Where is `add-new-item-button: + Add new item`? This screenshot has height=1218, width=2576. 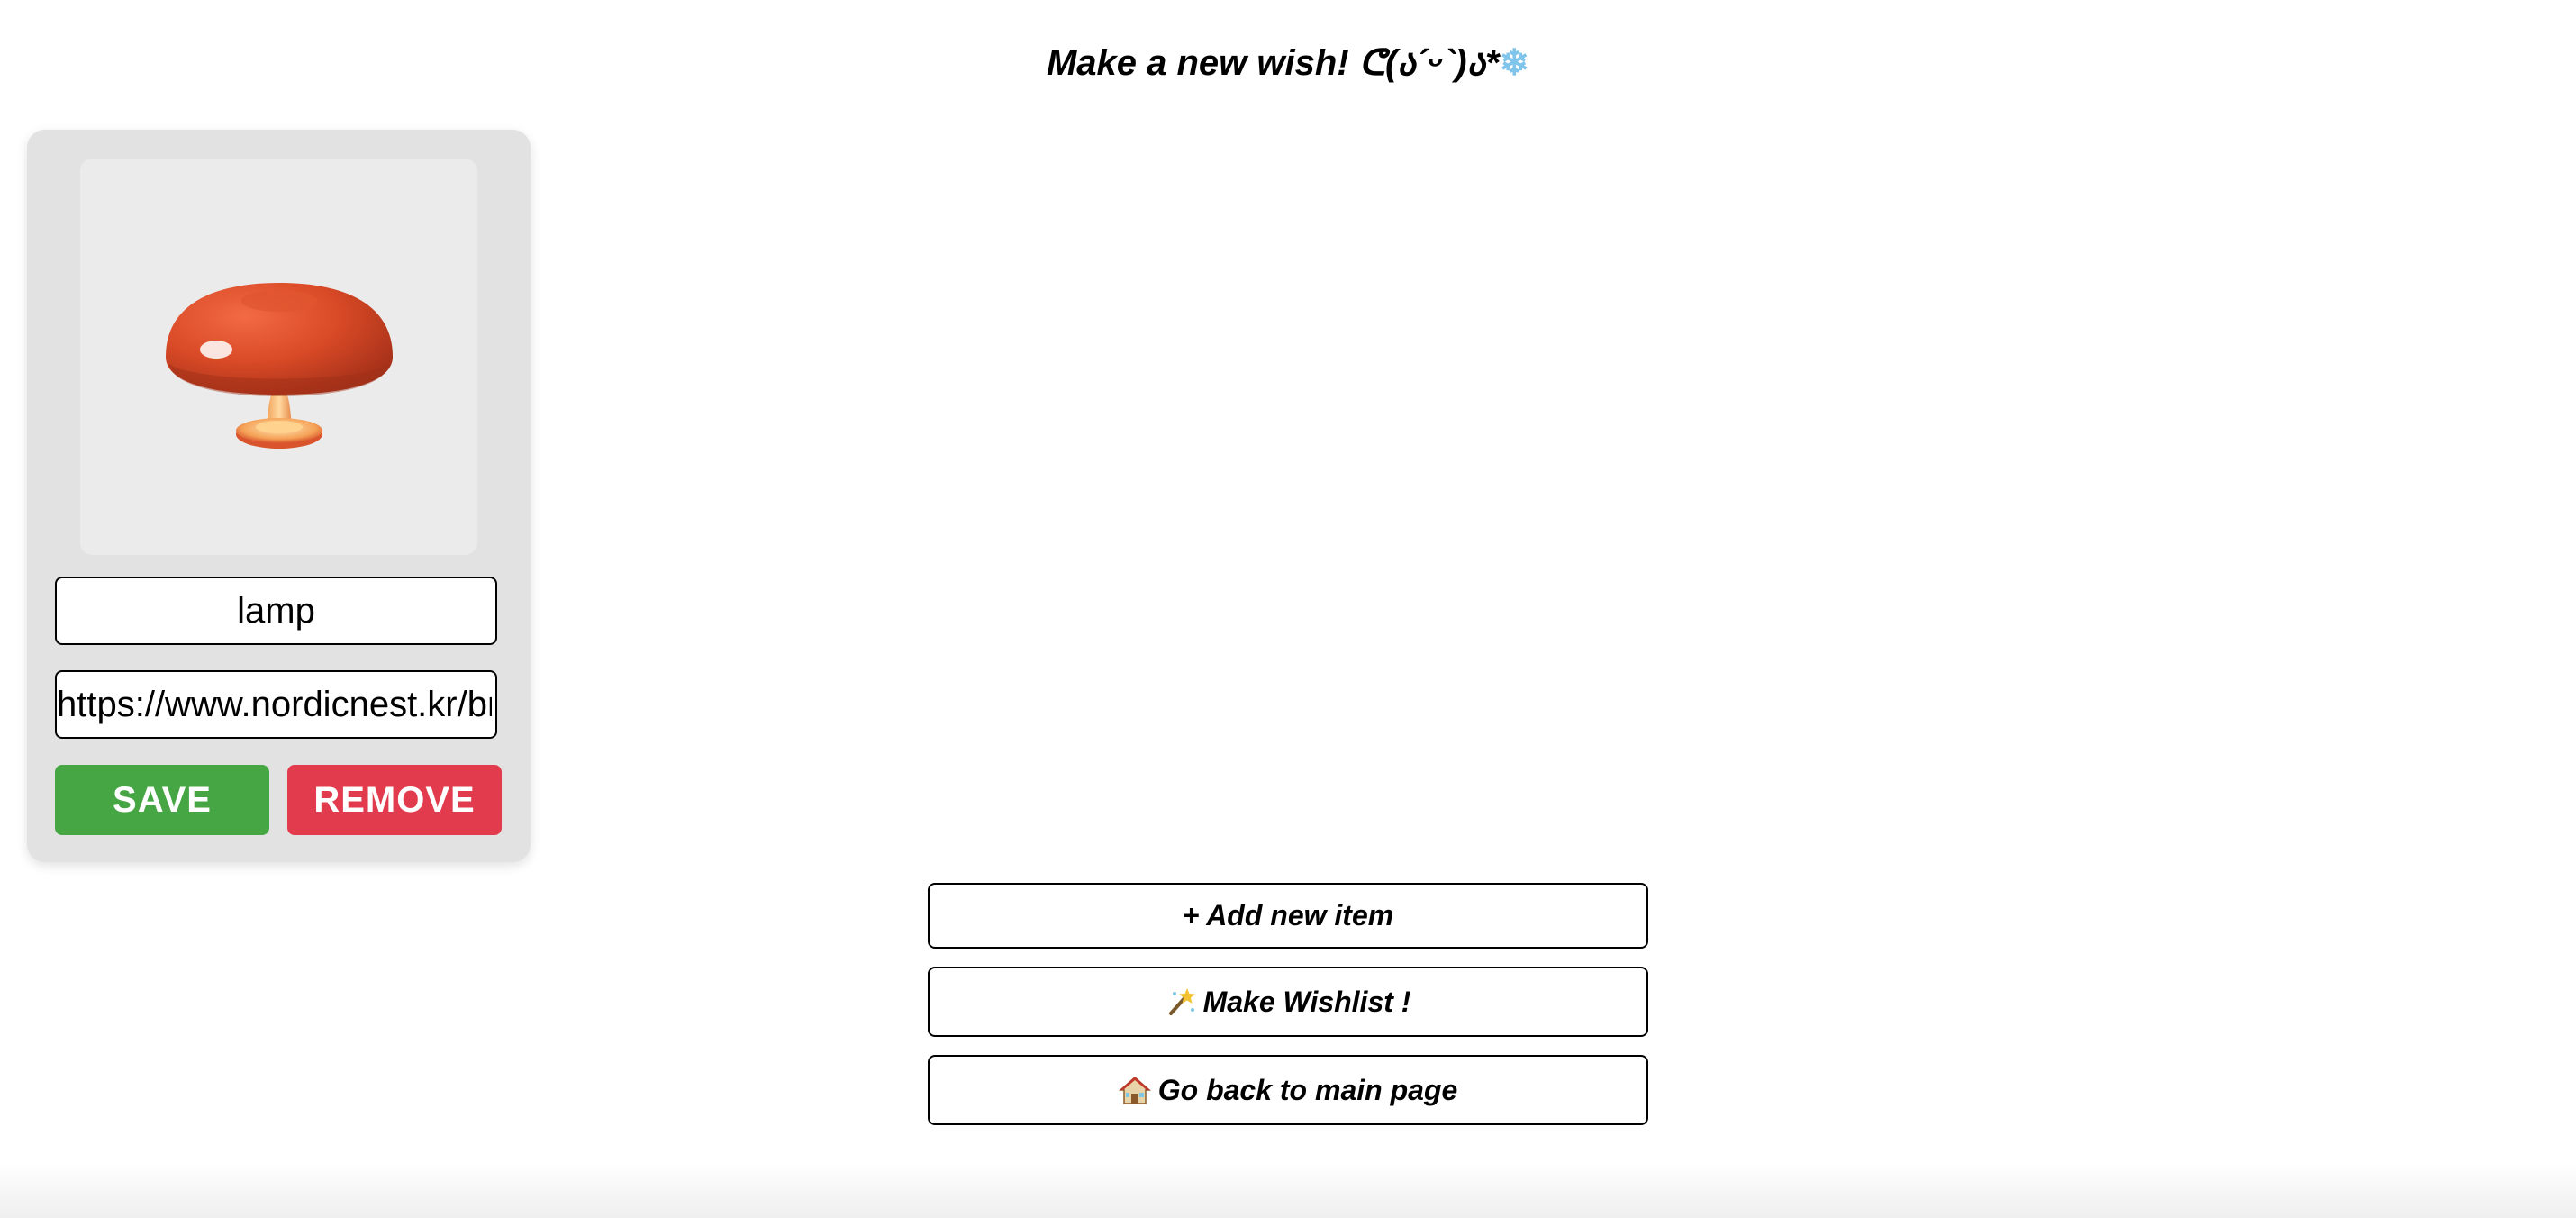
add-new-item-button: + Add new item is located at coordinates (1288, 916).